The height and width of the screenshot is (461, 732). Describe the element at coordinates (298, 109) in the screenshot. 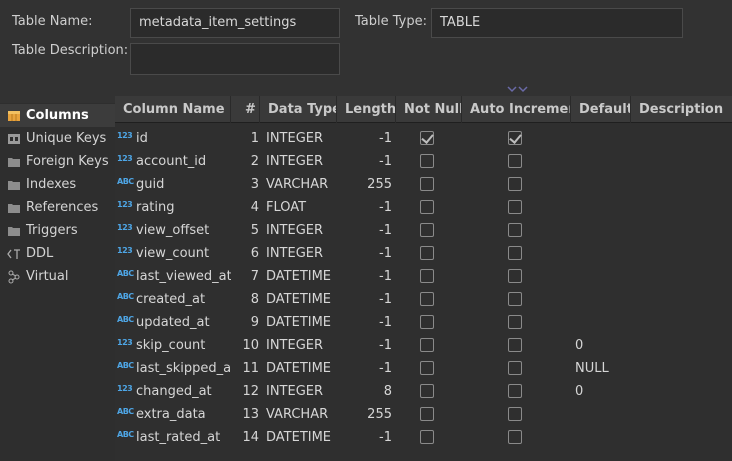

I see `header-data-type: Data Type` at that location.